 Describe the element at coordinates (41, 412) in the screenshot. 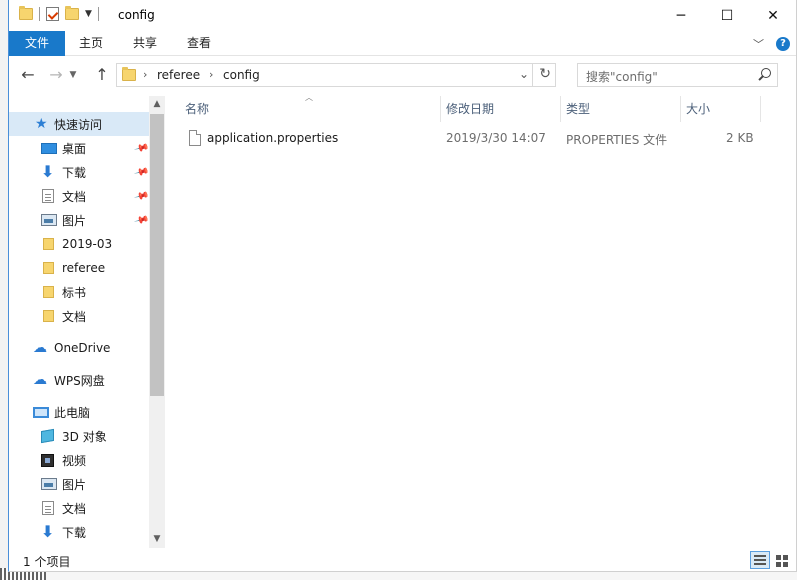

I see `computer-icon` at that location.